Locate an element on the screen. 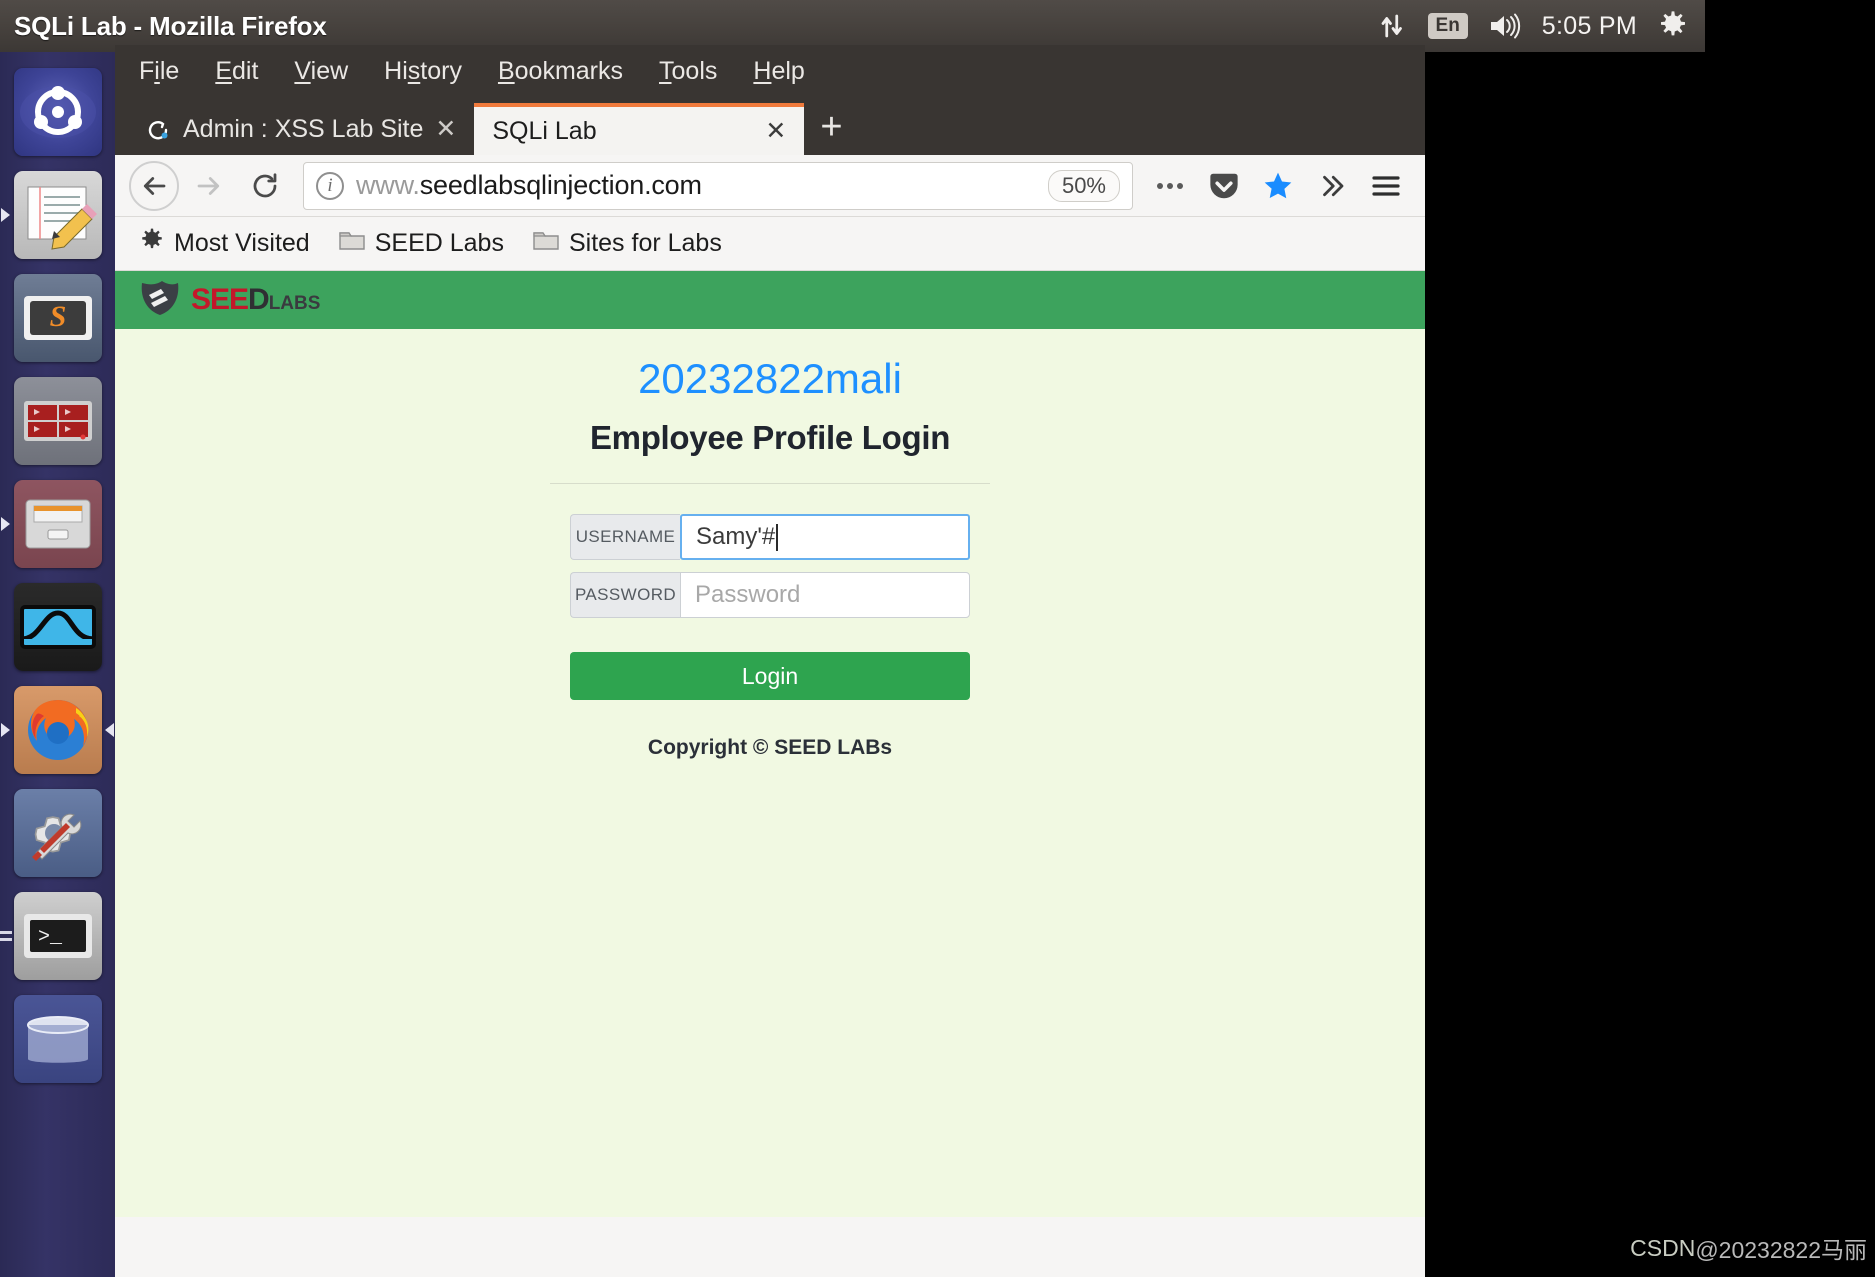  system-clock: 5:05 PM is located at coordinates (1589, 26).